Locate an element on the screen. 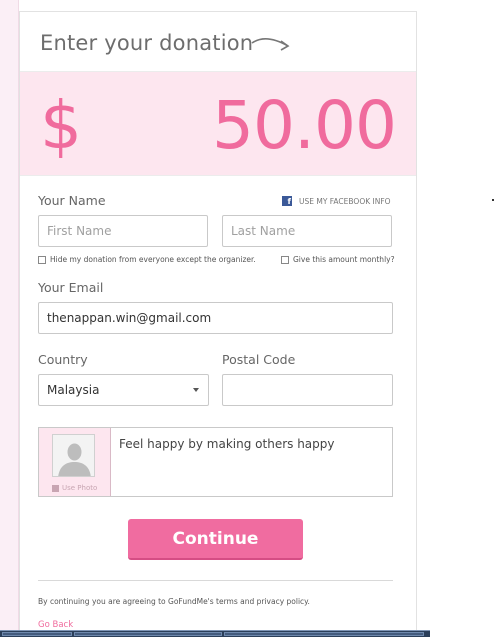 The width and height of the screenshot is (496, 637). last-name-field: Last Name is located at coordinates (307, 231).